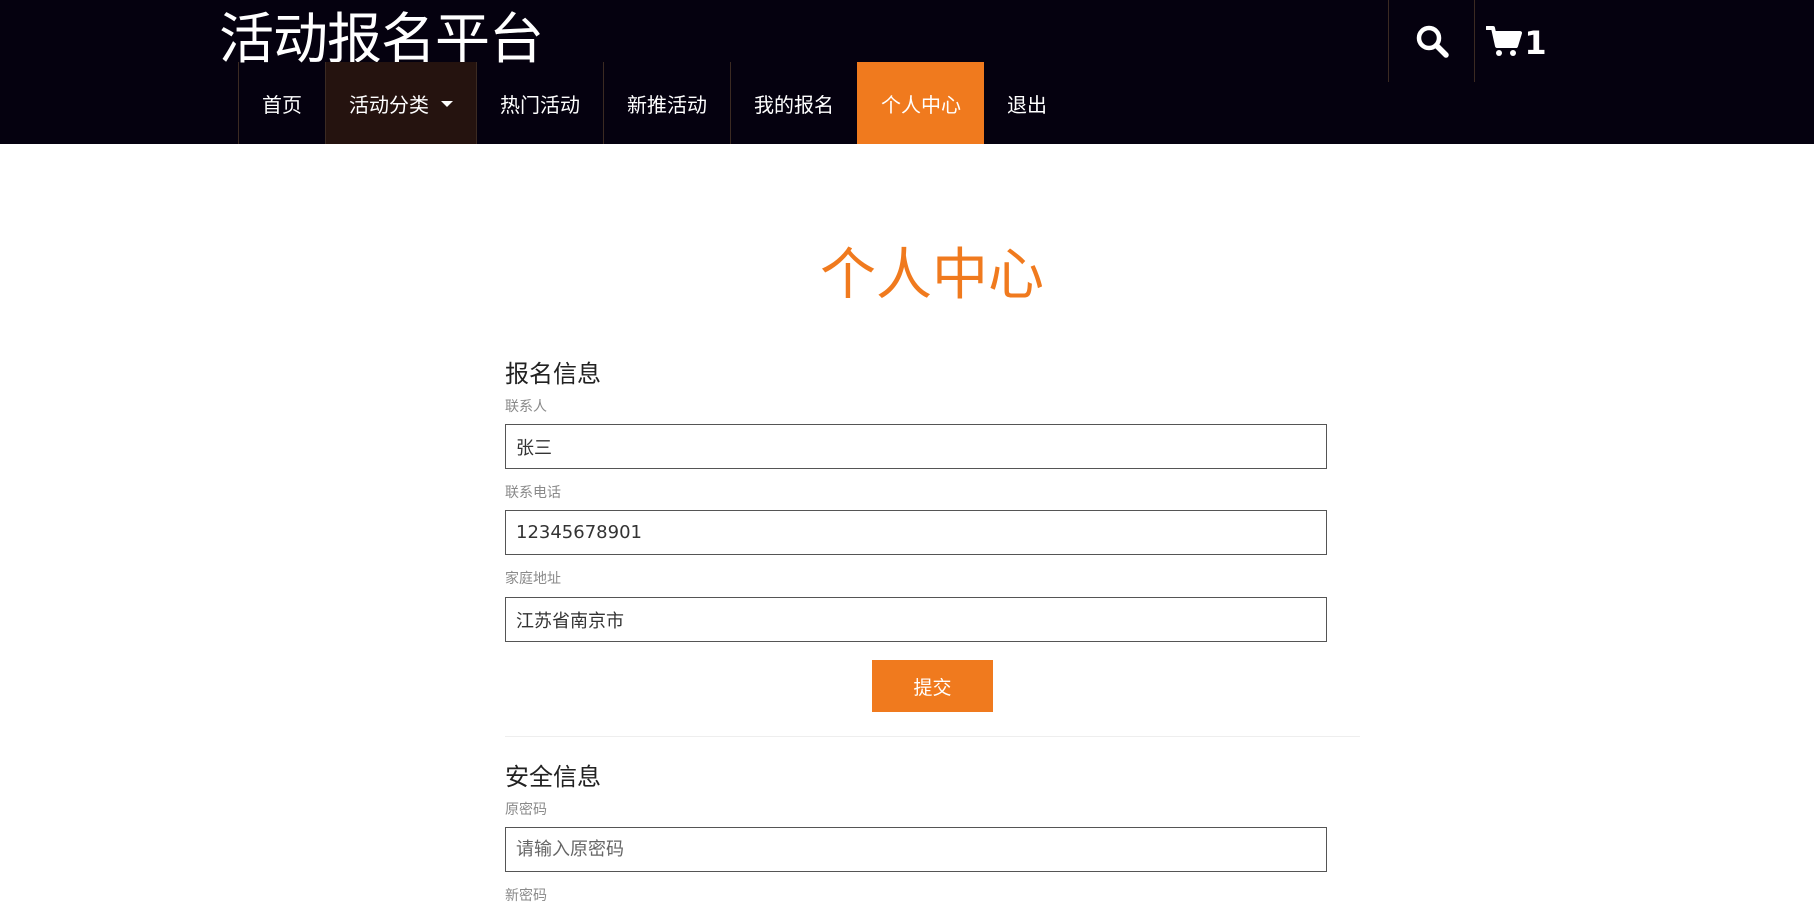 This screenshot has height=909, width=1814. I want to click on nav-item-label: 首页, so click(282, 104).